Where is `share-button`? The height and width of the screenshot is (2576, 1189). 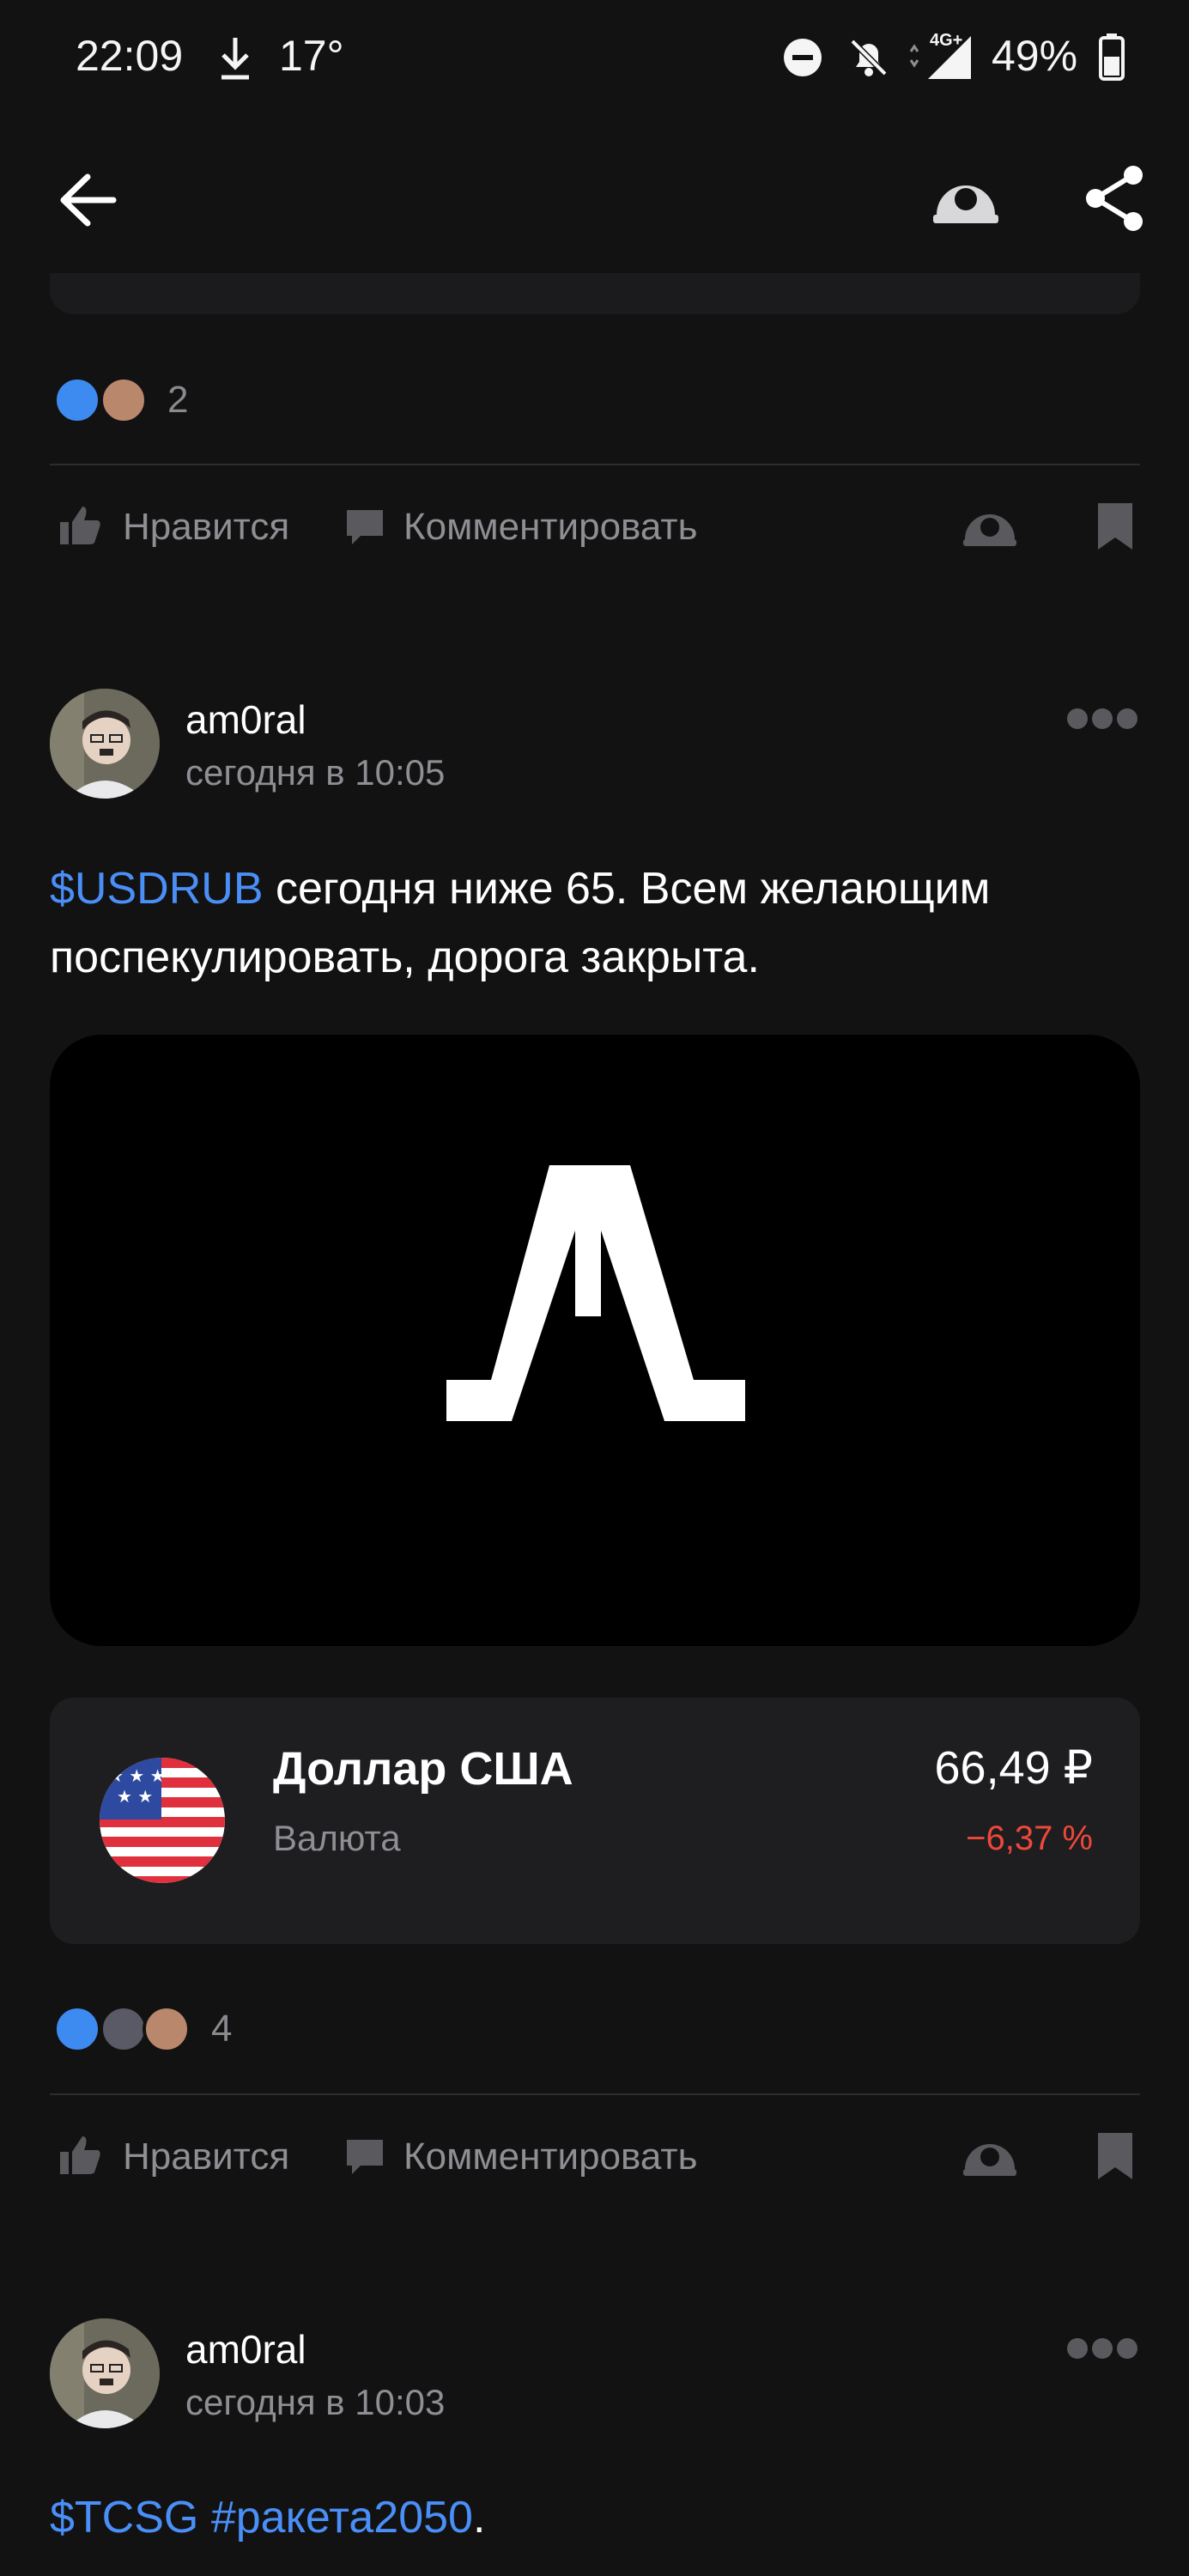
share-button is located at coordinates (1114, 198).